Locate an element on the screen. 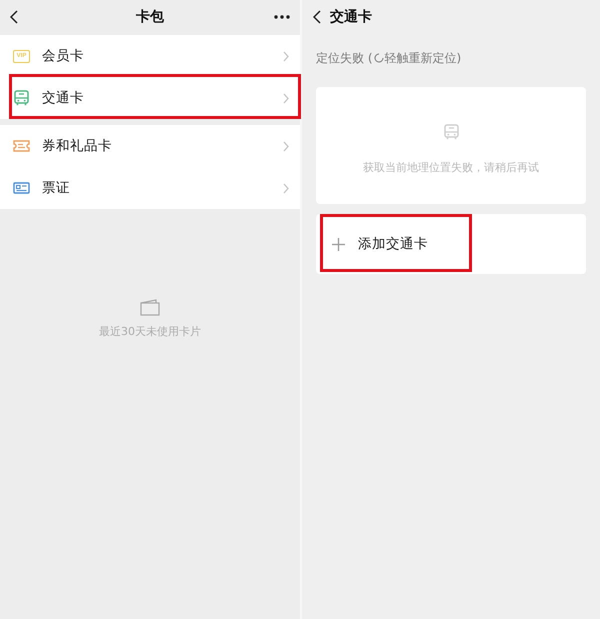  page-title: 交通卡 is located at coordinates (351, 17).